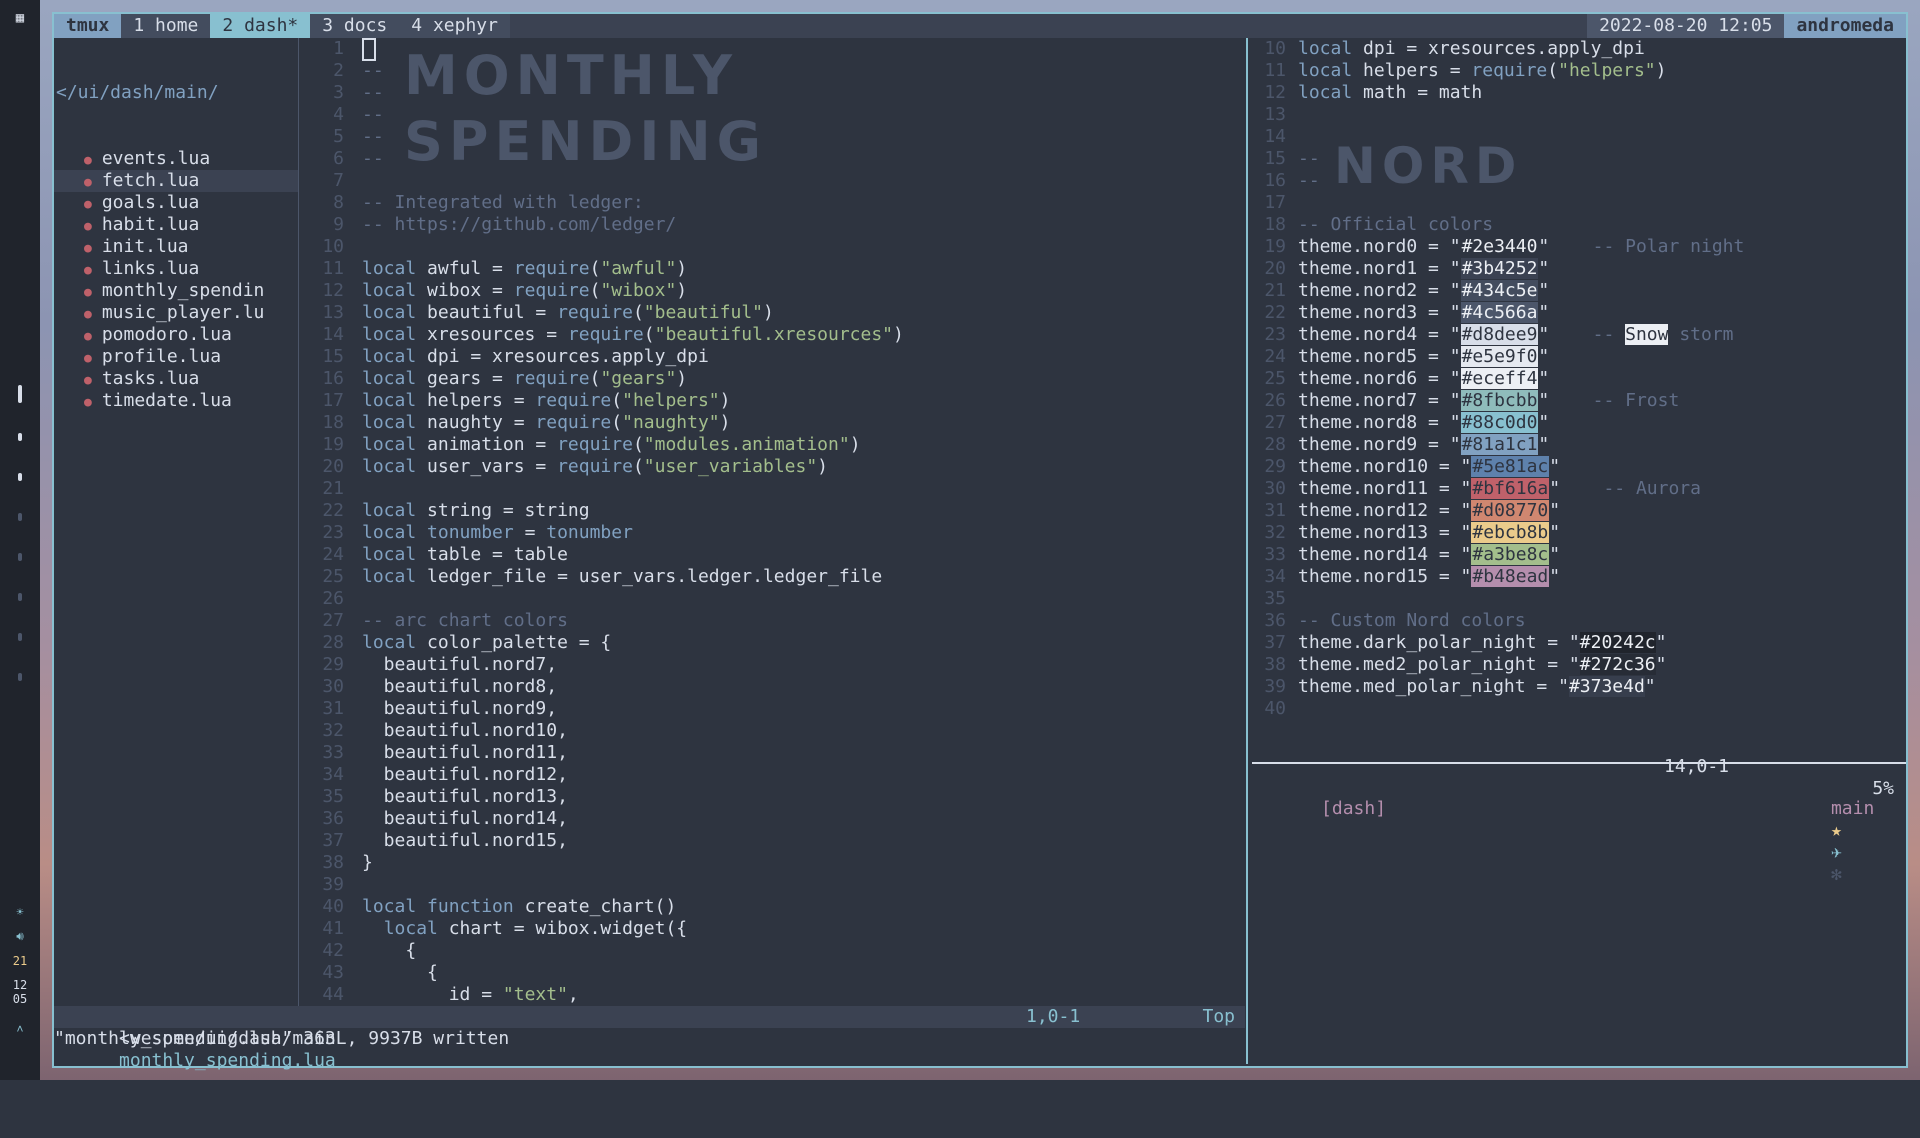 This screenshot has height=1138, width=1920. What do you see at coordinates (1579, 225) in the screenshot?
I see `code-line: 18 -- Official colors` at bounding box center [1579, 225].